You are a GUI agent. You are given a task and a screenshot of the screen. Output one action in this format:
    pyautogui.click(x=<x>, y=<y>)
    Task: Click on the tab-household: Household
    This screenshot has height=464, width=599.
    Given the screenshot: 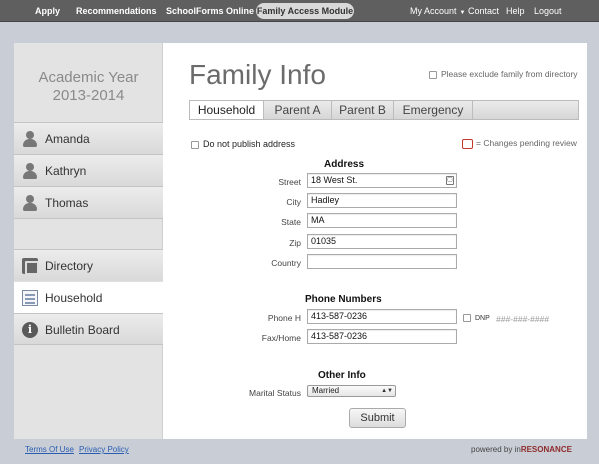 What is the action you would take?
    pyautogui.click(x=227, y=110)
    